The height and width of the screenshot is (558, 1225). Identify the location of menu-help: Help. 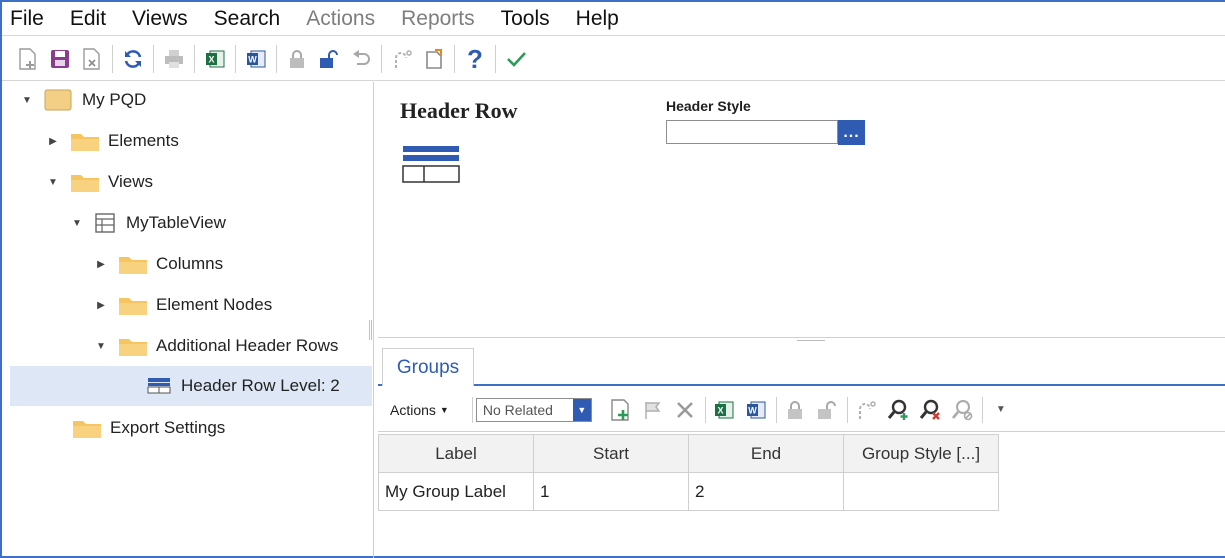
(596, 19).